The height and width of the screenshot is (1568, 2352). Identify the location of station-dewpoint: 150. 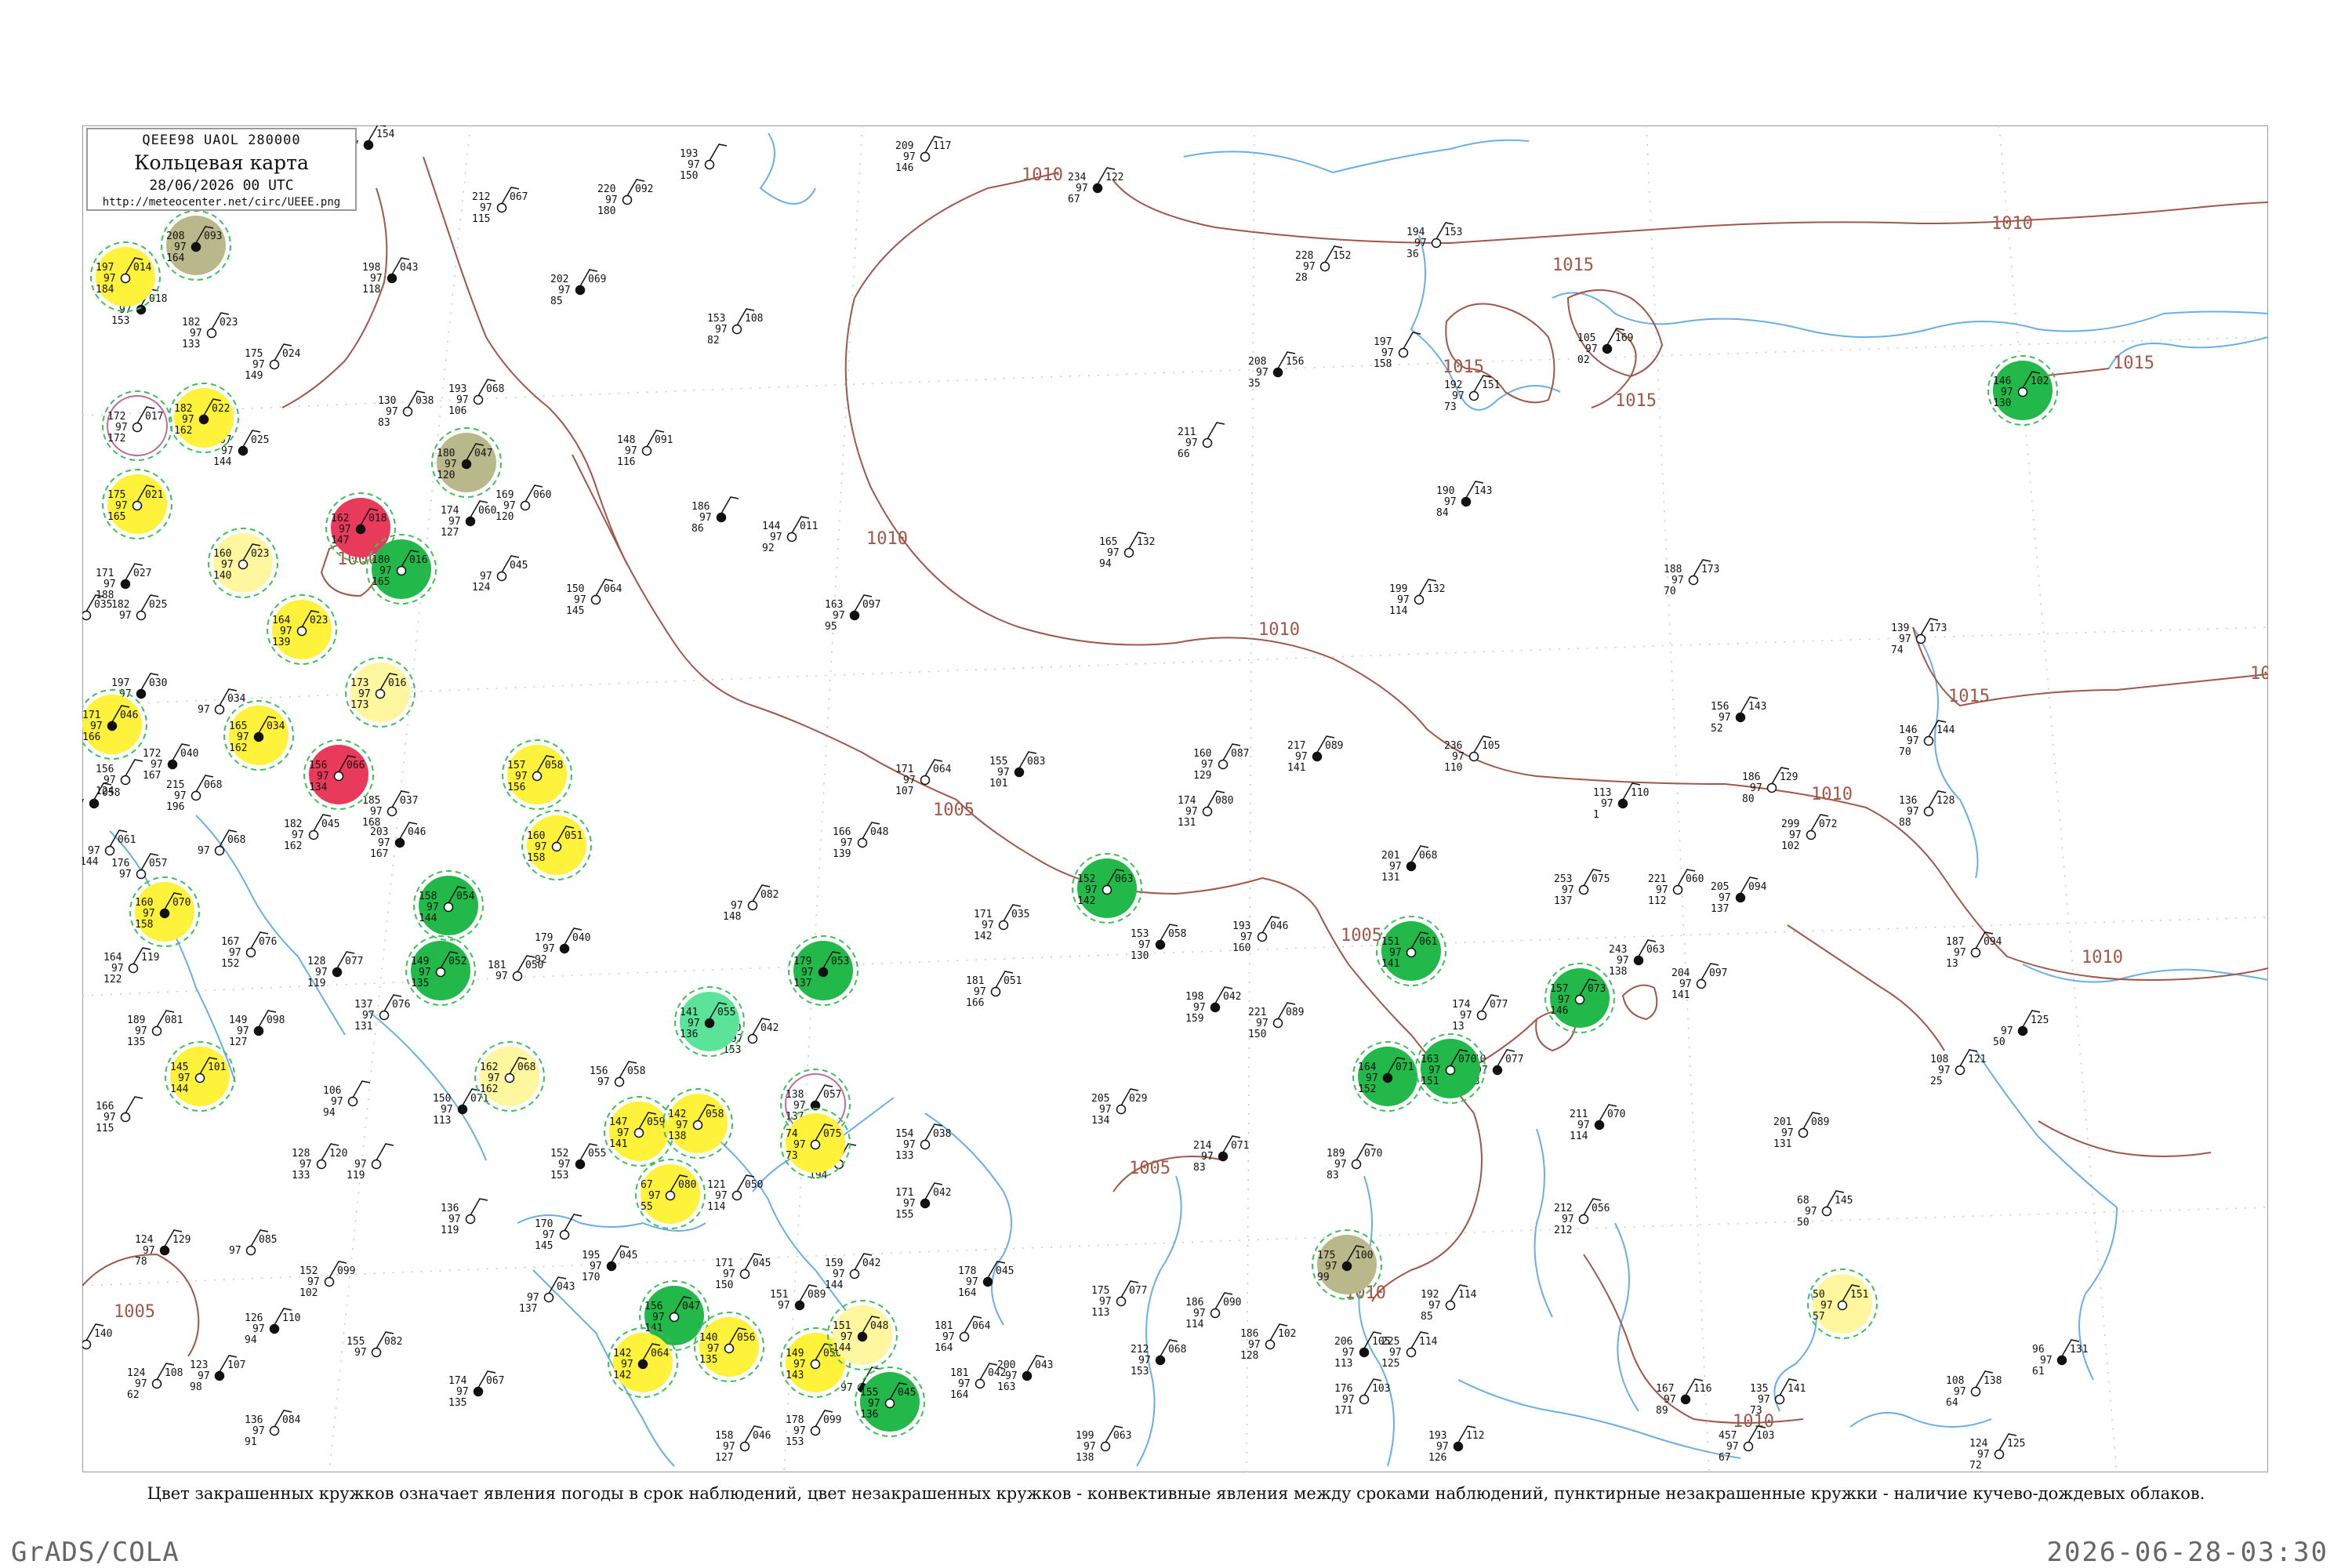
(1257, 1034).